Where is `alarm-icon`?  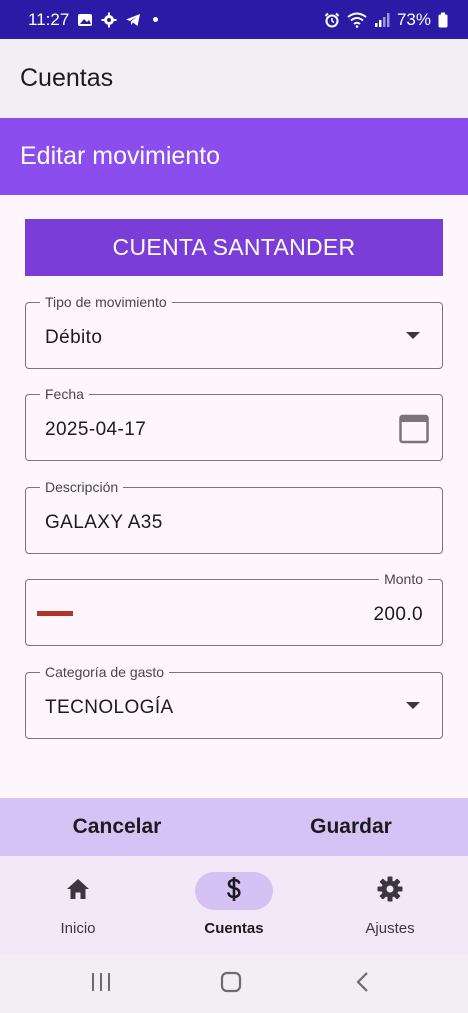 alarm-icon is located at coordinates (332, 20).